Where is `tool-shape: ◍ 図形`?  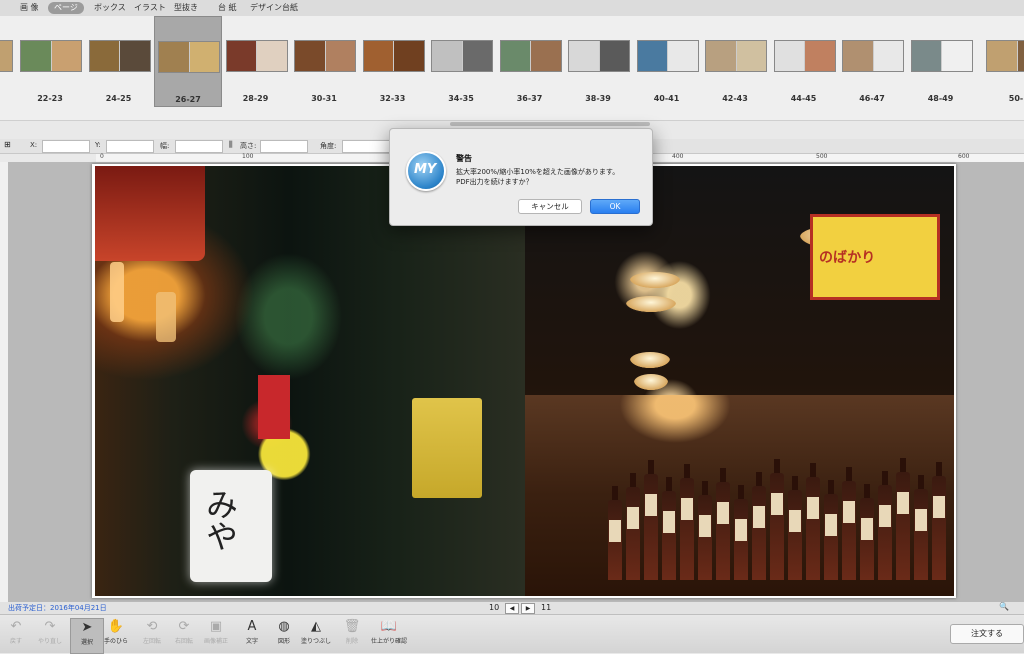
tool-shape: ◍ 図形 is located at coordinates (284, 635).